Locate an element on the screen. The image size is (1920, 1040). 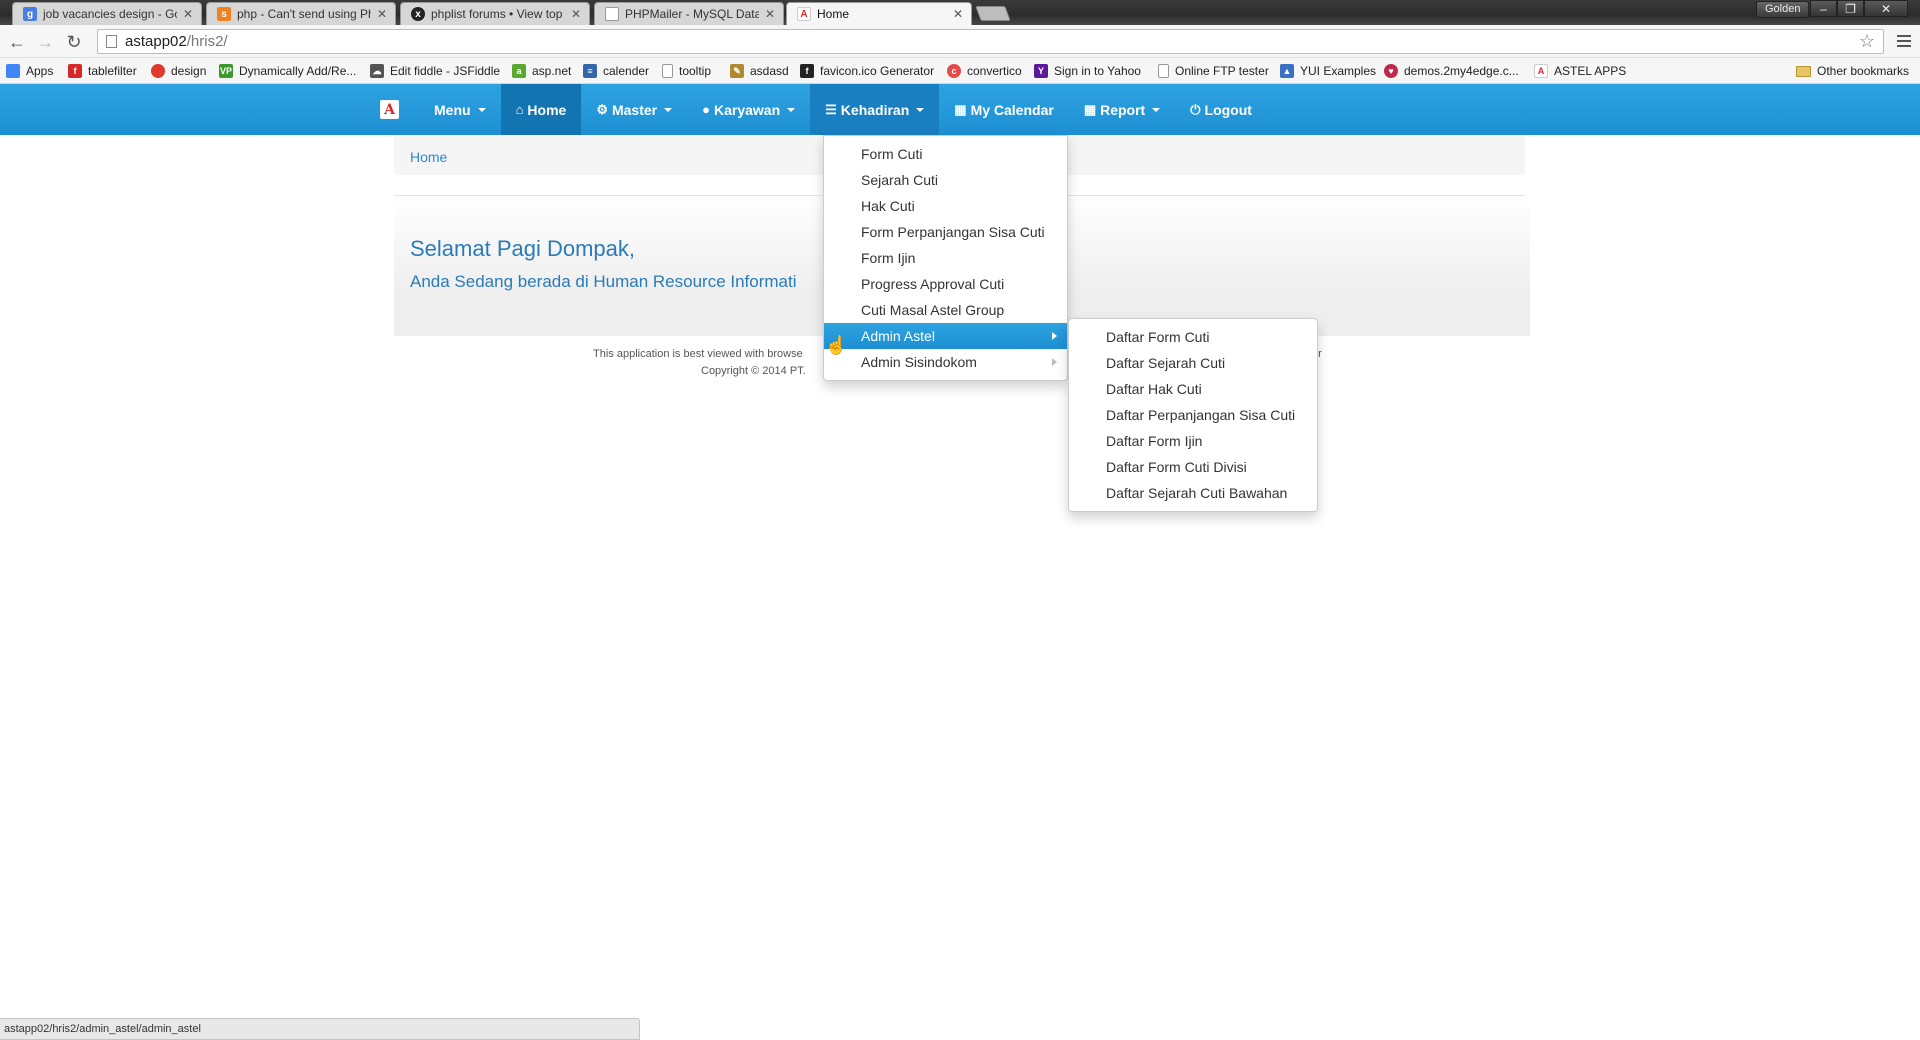
nav-kehadiran: ☰ Kehadiran is located at coordinates (875, 109).